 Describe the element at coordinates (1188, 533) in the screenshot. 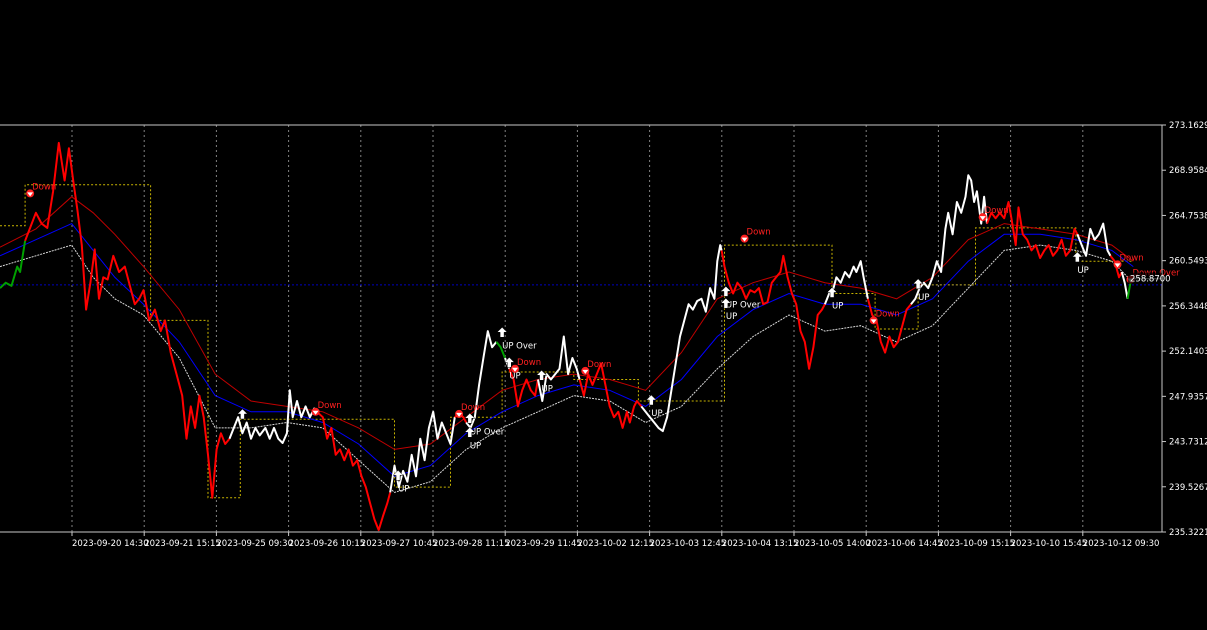

I see `y-tick-label: 235.3221` at that location.